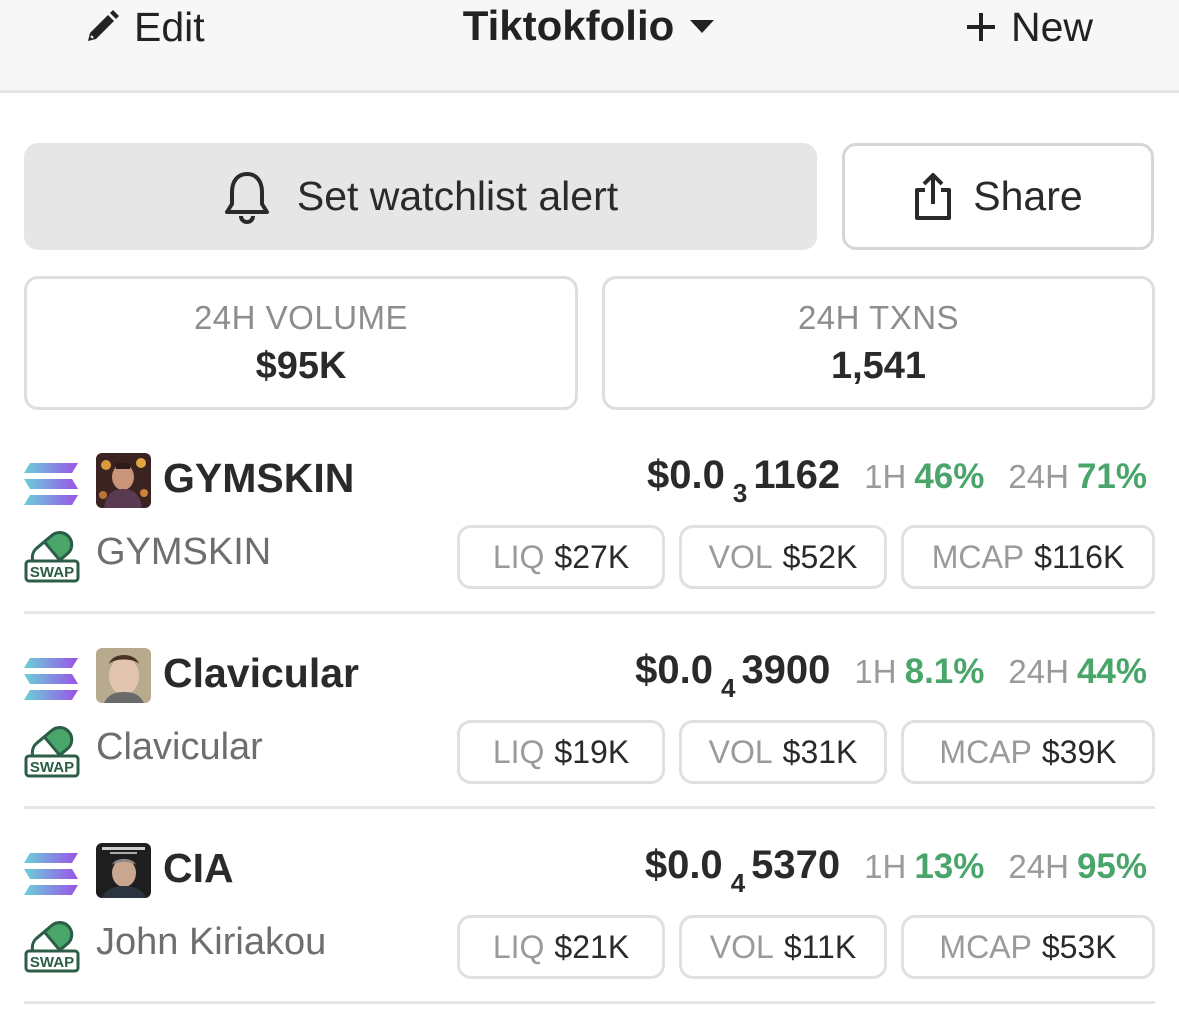 The width and height of the screenshot is (1179, 1018). Describe the element at coordinates (301, 343) in the screenshot. I see `stat-24h-volume: 24H VOLUME $95K` at that location.